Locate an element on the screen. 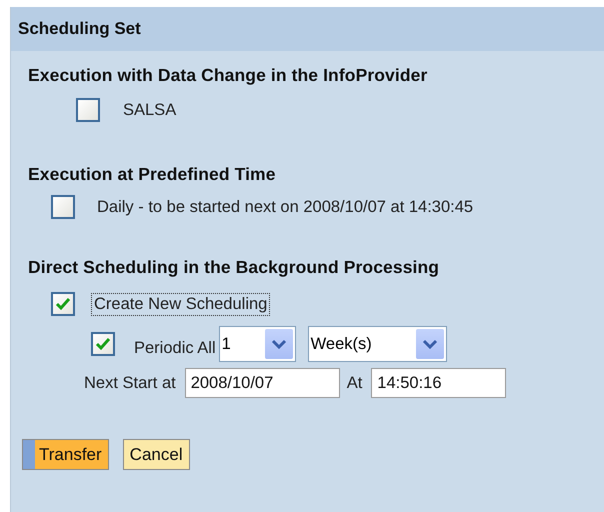 The image size is (604, 512). section-heading: Direct Scheduling in the Background Processing is located at coordinates (234, 267).